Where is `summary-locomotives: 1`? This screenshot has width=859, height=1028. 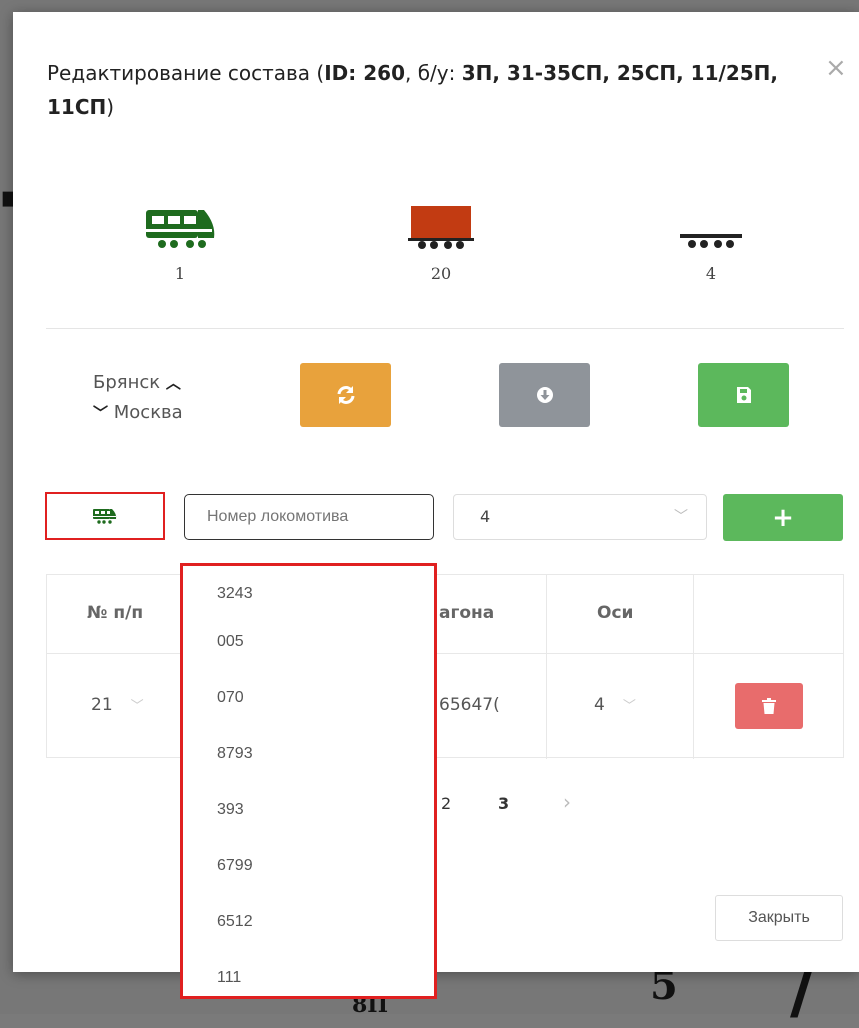
summary-locomotives: 1 is located at coordinates (180, 243).